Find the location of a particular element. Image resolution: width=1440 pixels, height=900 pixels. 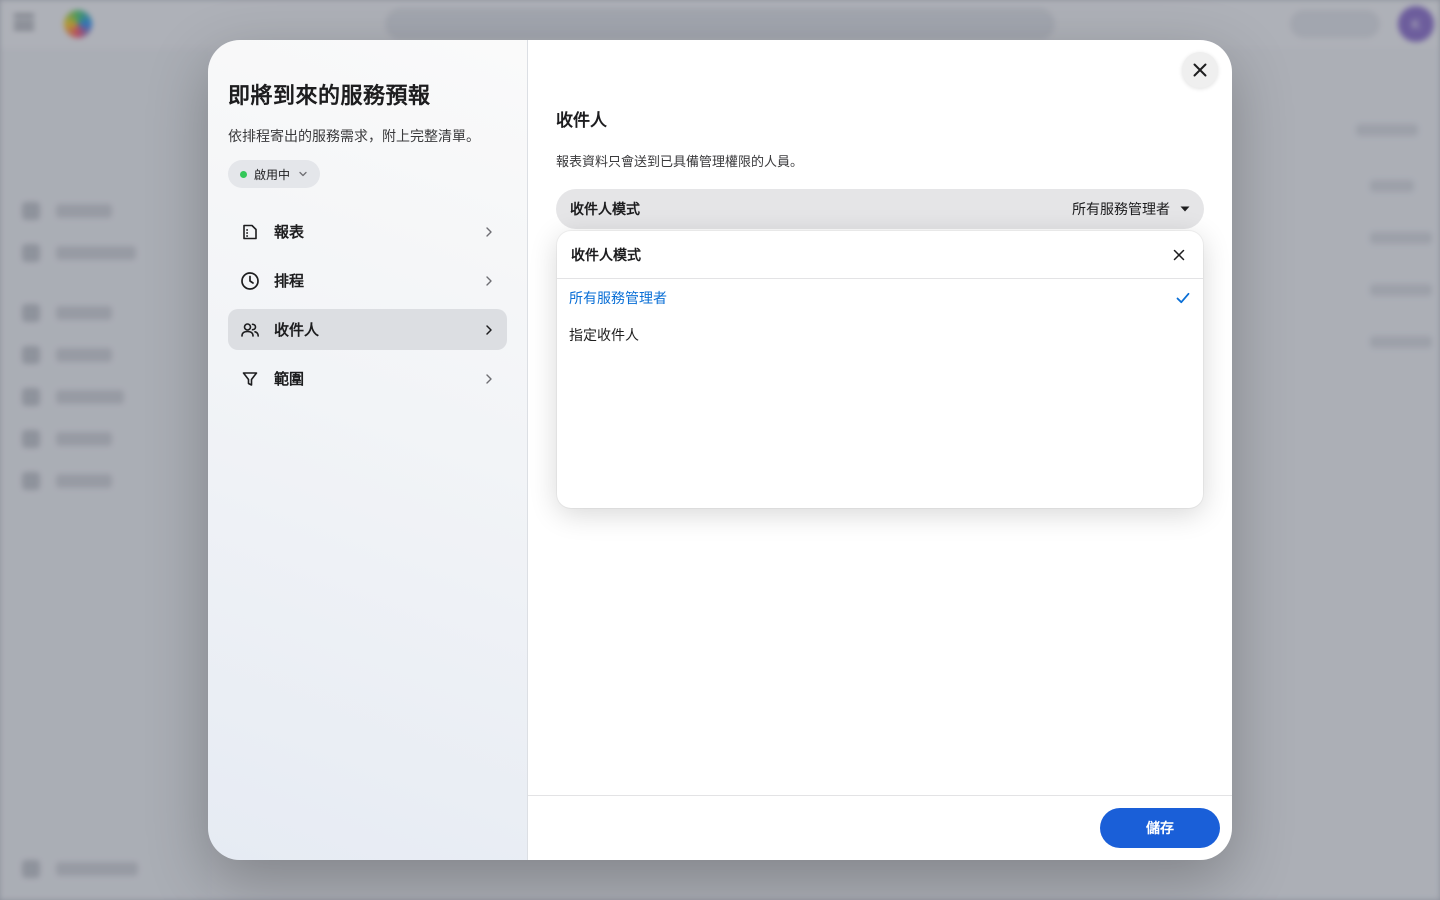

nav-item-recipients: 收件人 is located at coordinates (367, 329).